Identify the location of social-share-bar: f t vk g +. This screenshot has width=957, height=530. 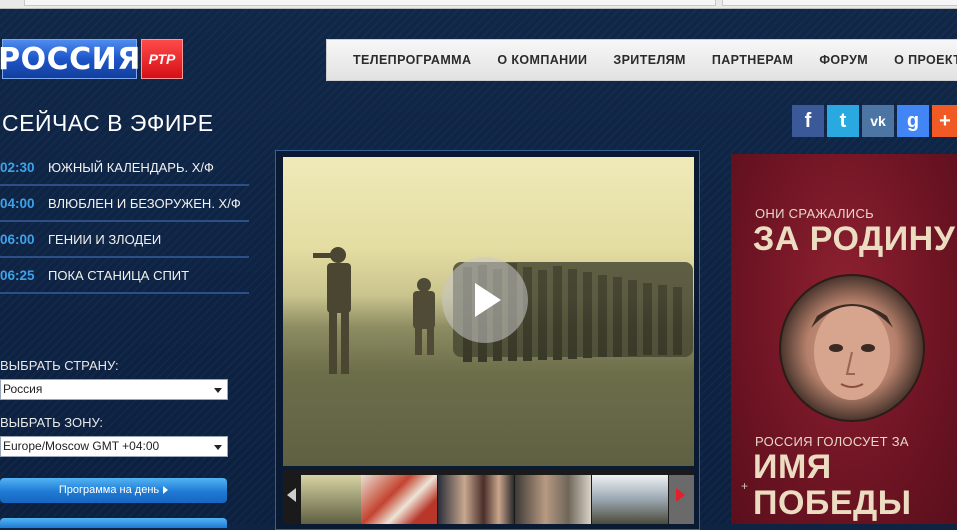
(874, 121).